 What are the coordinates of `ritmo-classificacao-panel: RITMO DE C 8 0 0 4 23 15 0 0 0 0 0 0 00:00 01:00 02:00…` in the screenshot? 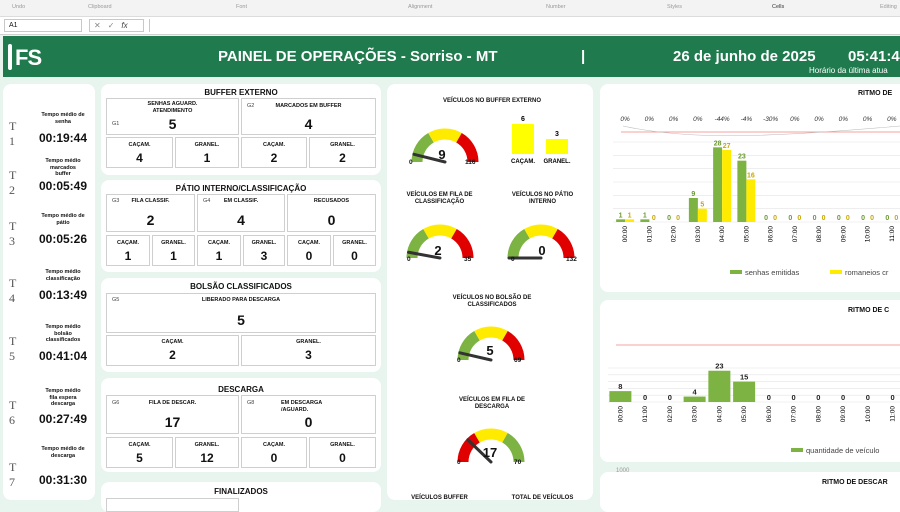 It's located at (750, 381).